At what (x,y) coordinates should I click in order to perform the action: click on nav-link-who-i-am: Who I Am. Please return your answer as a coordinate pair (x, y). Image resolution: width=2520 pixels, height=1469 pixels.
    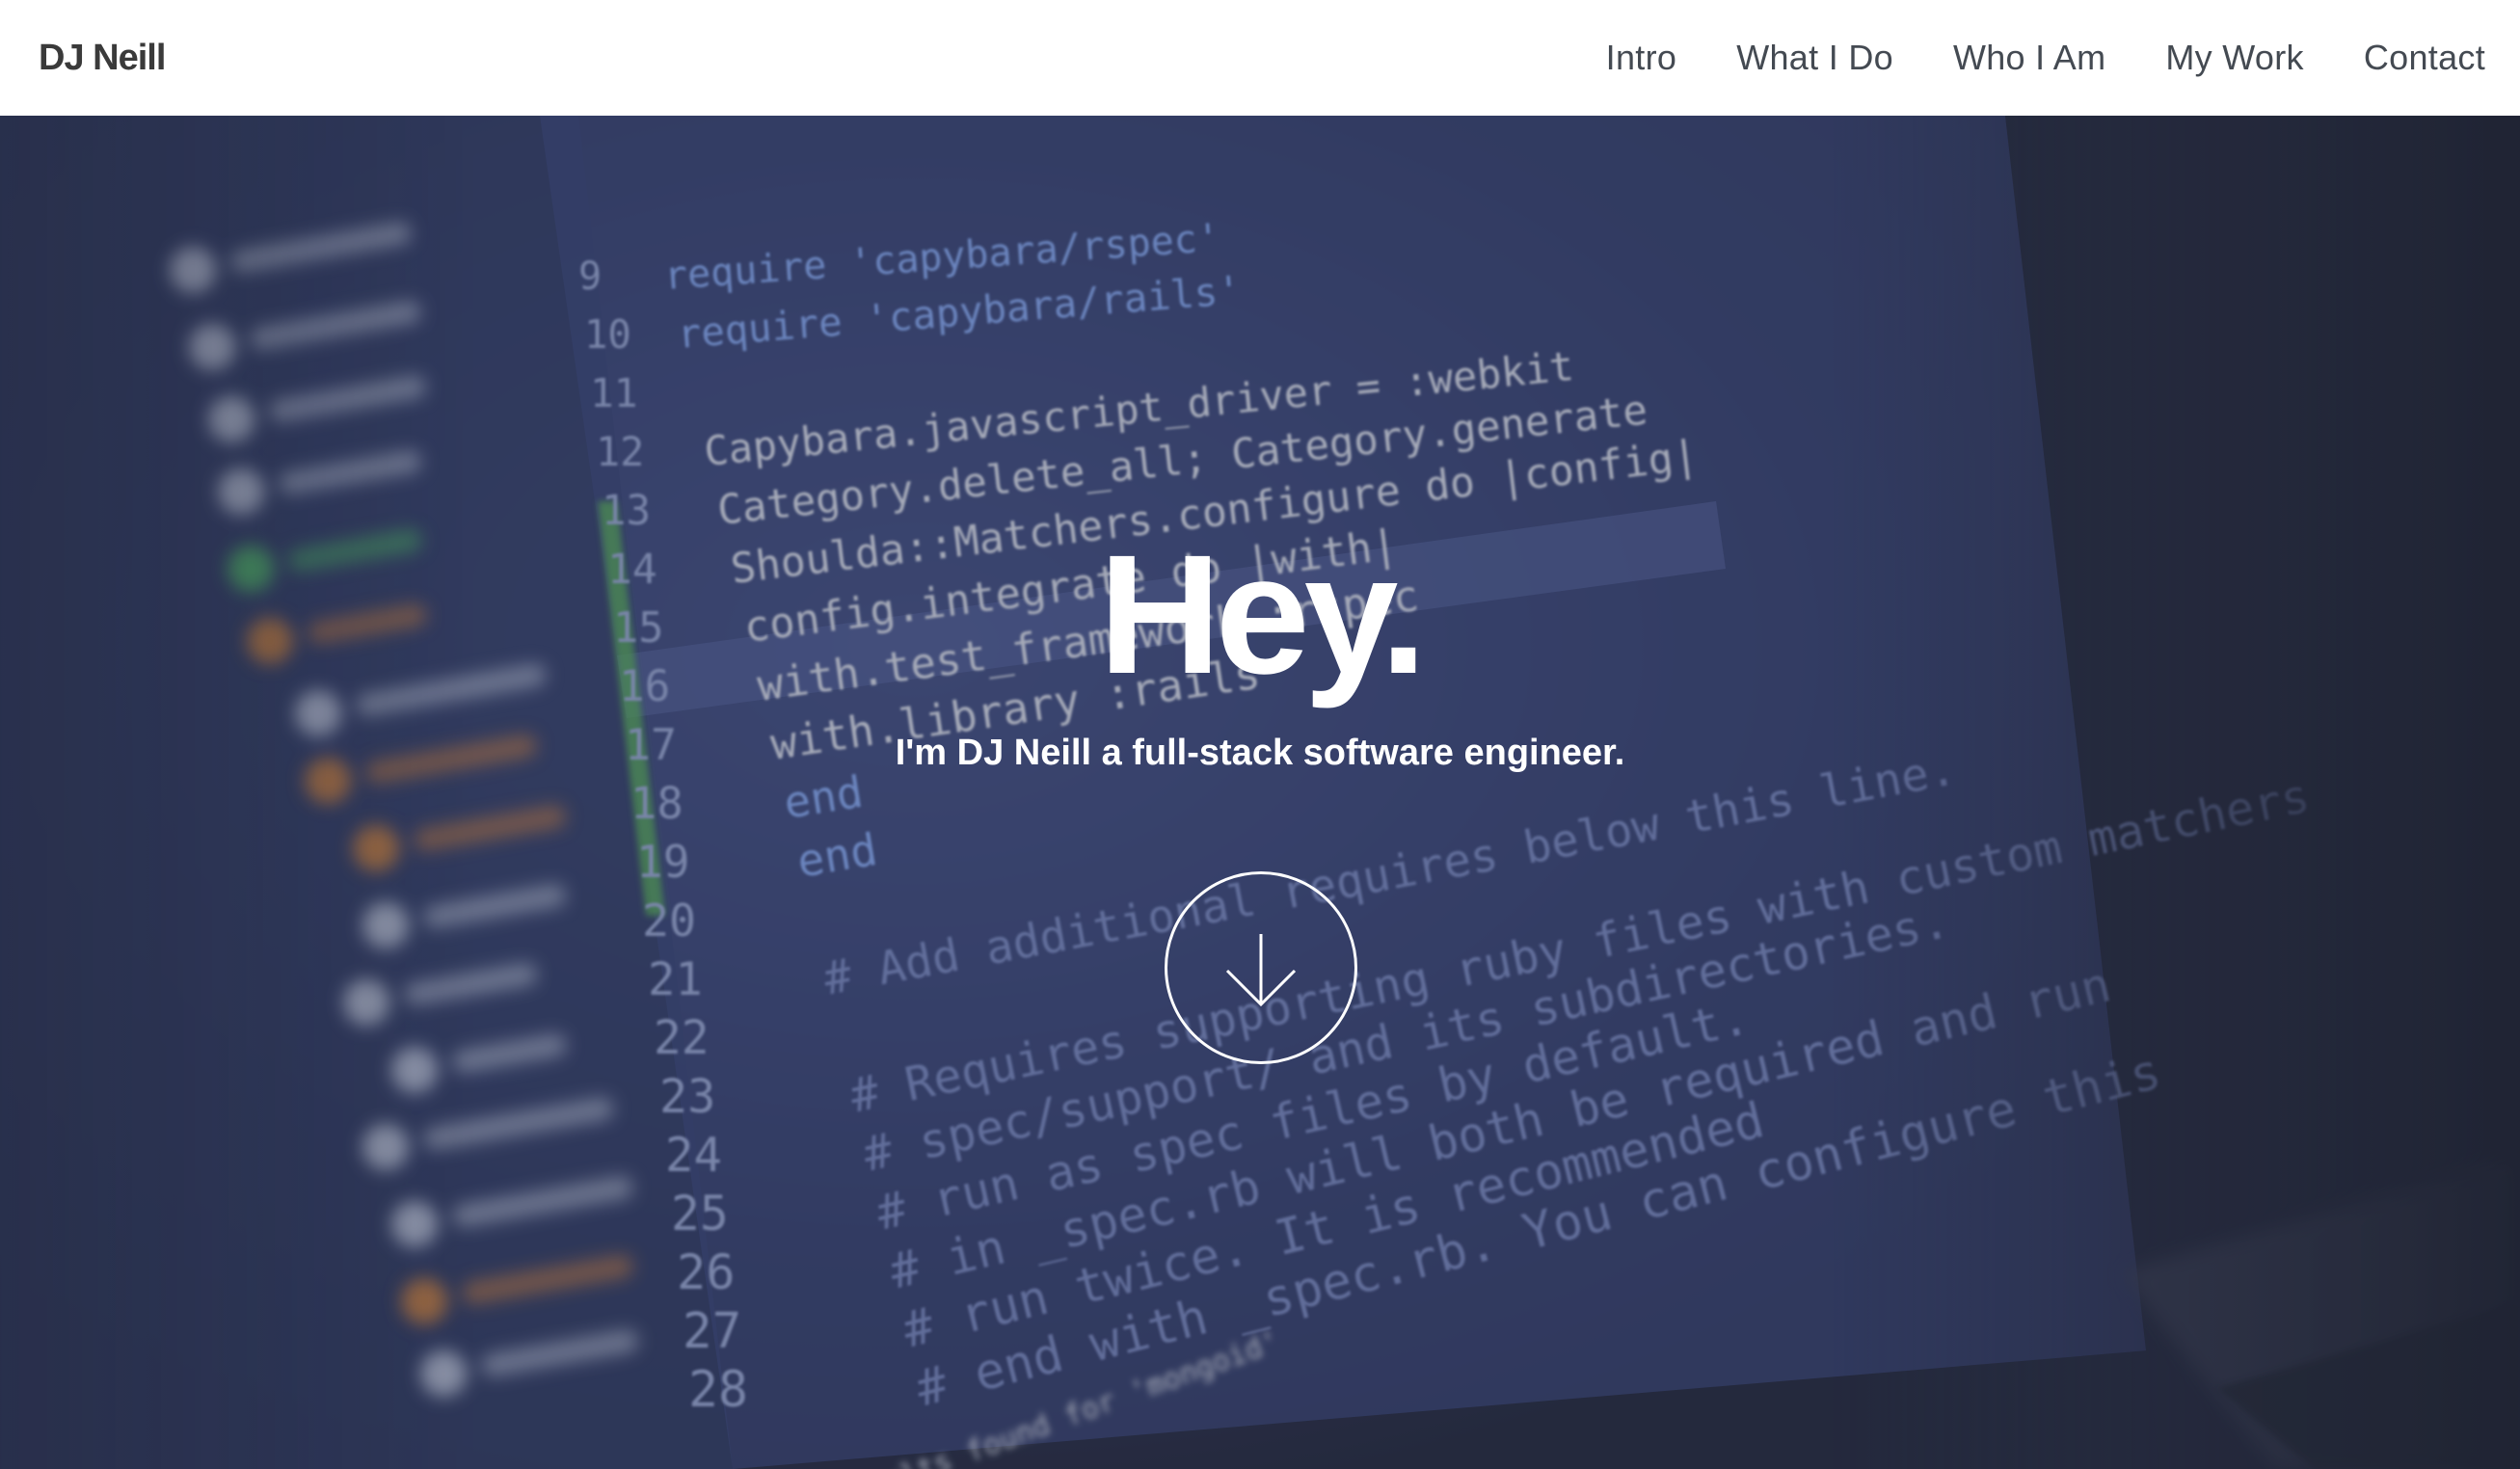
    Looking at the image, I should click on (2029, 58).